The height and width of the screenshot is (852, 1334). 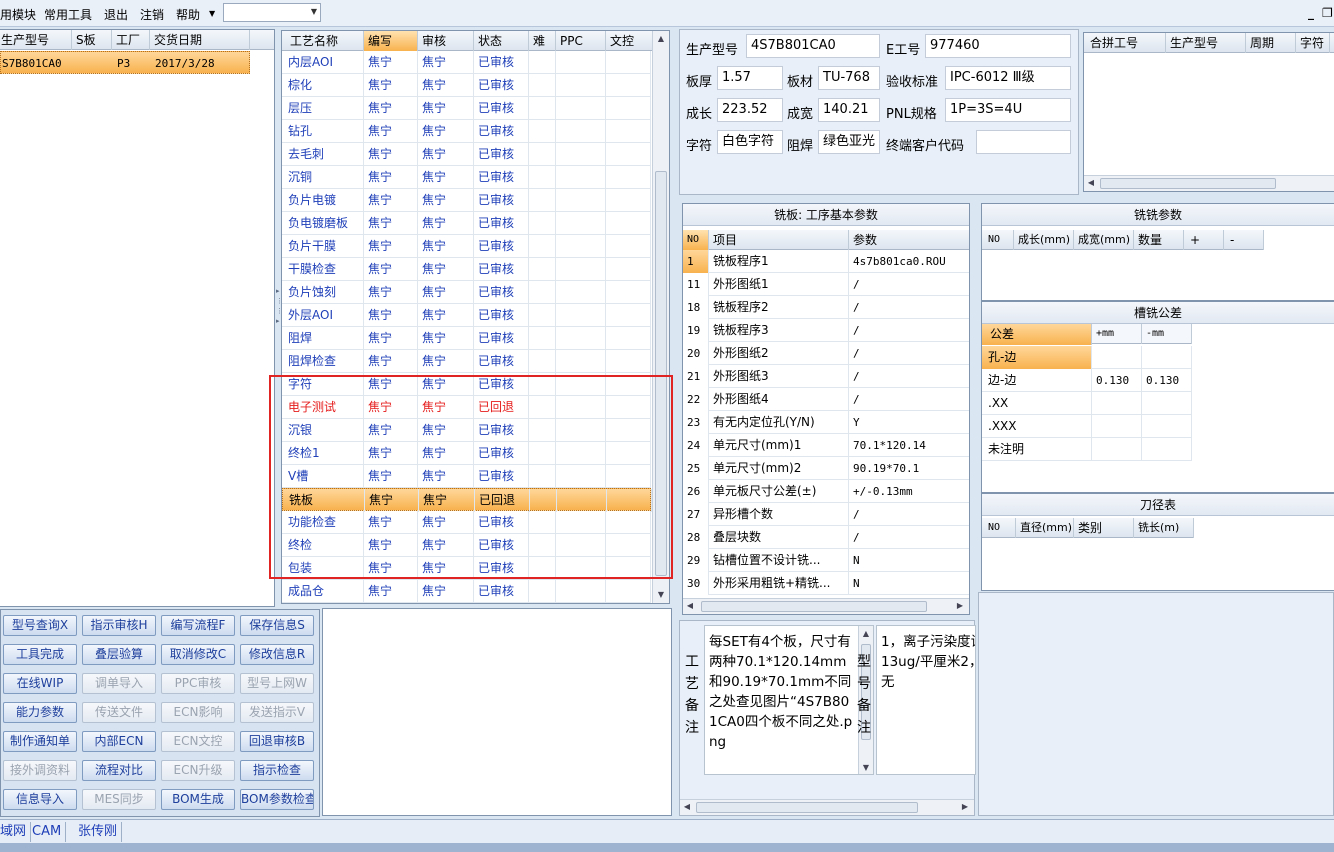 I want to click on action-button: 保存信息S, so click(x=277, y=625).